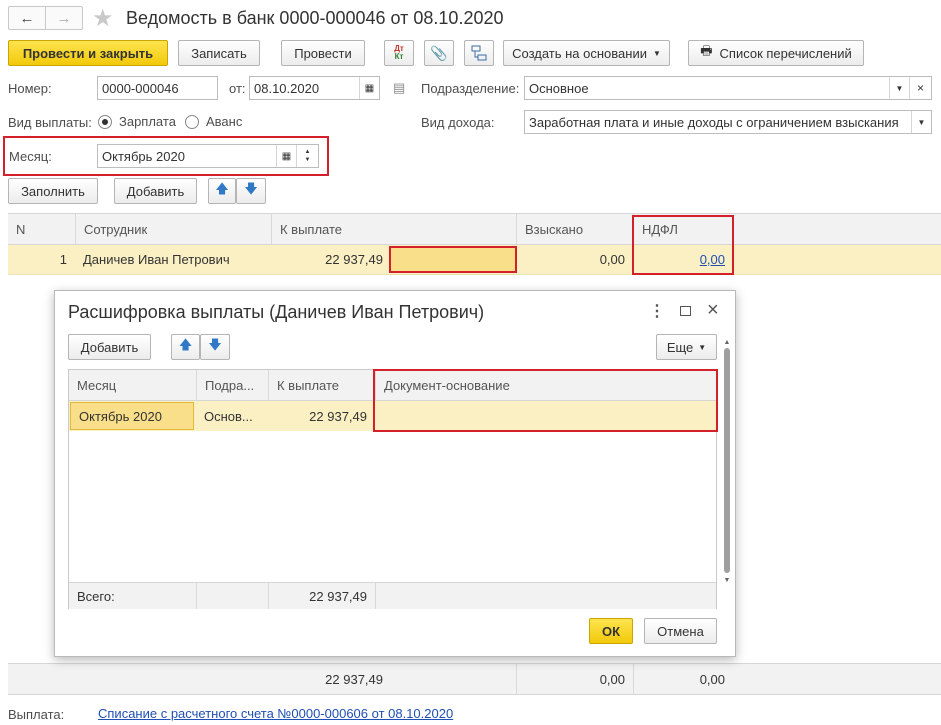 This screenshot has width=941, height=725. I want to click on dt-kt-button: Дт Кт, so click(399, 53).